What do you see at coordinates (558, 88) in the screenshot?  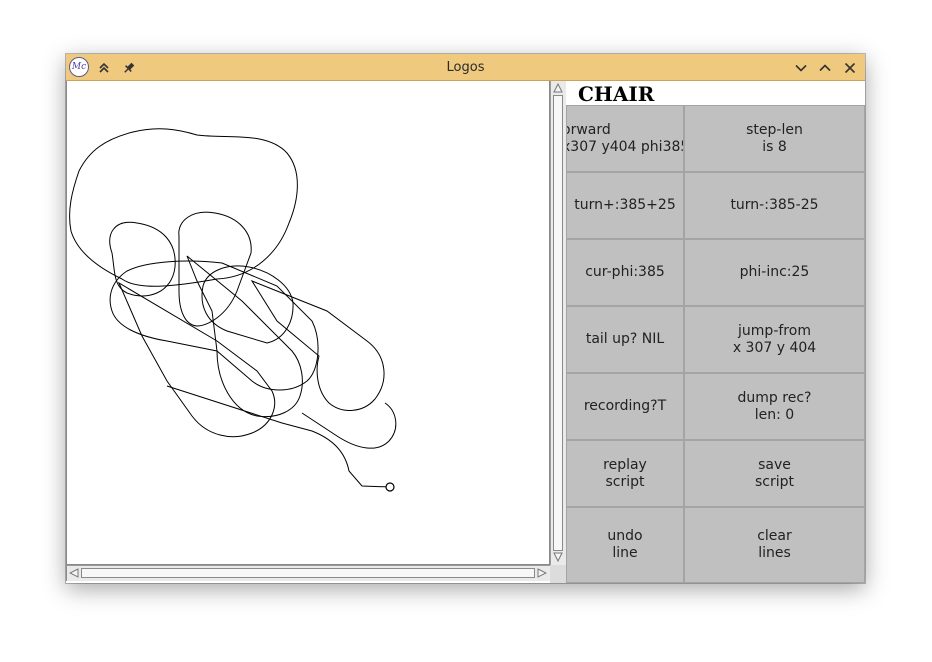 I see `scroll-up-arrow-icon` at bounding box center [558, 88].